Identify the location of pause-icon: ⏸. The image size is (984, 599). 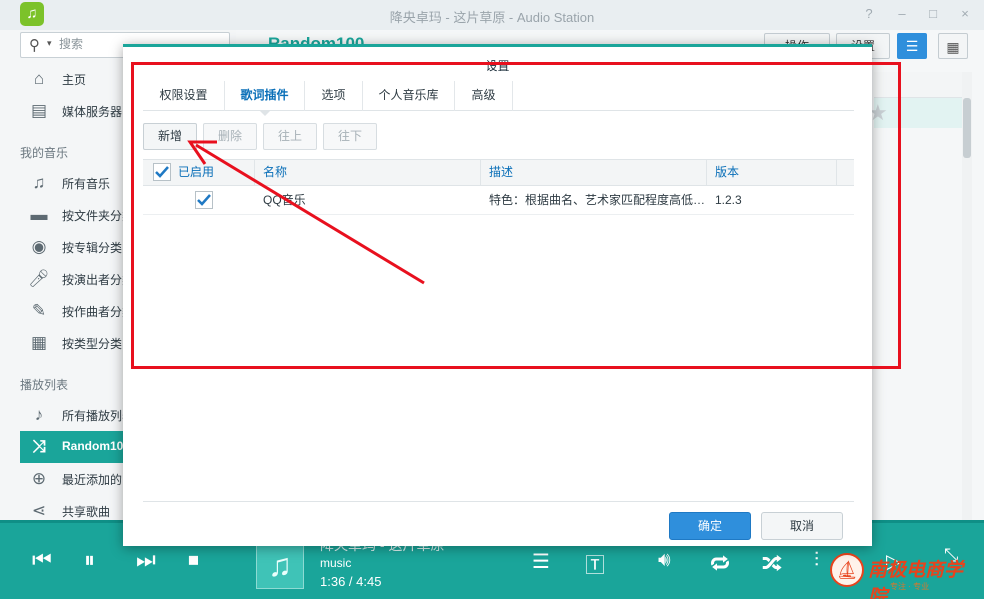
(89, 560).